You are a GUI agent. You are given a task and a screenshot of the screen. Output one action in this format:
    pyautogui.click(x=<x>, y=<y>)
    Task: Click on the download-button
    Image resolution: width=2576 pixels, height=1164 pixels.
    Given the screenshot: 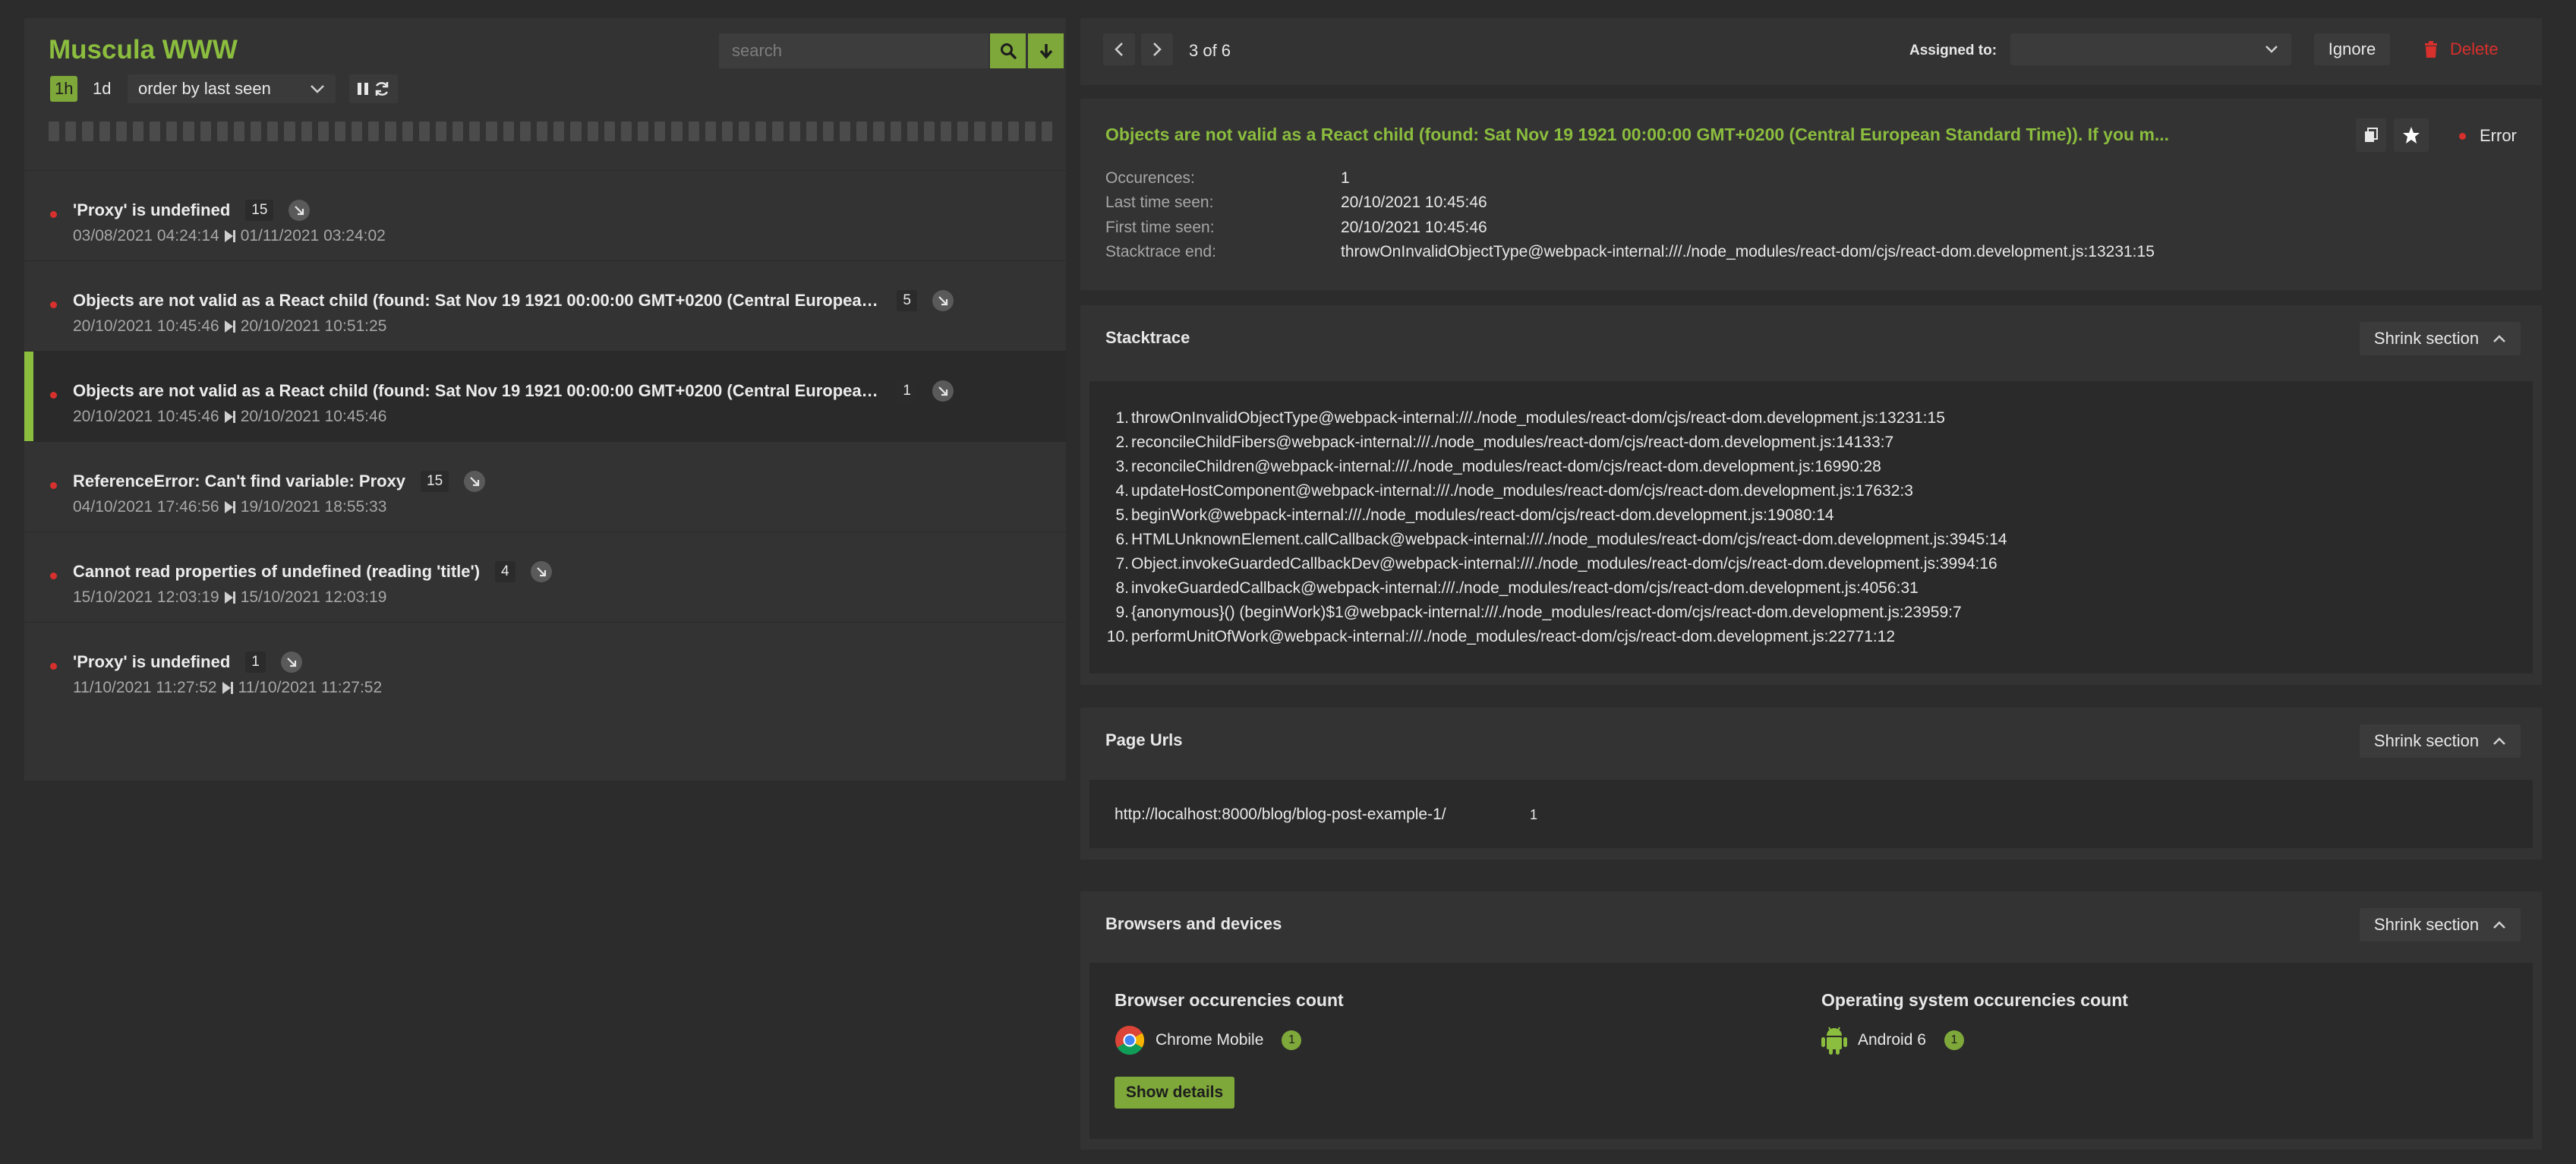 What is the action you would take?
    pyautogui.click(x=1046, y=50)
    